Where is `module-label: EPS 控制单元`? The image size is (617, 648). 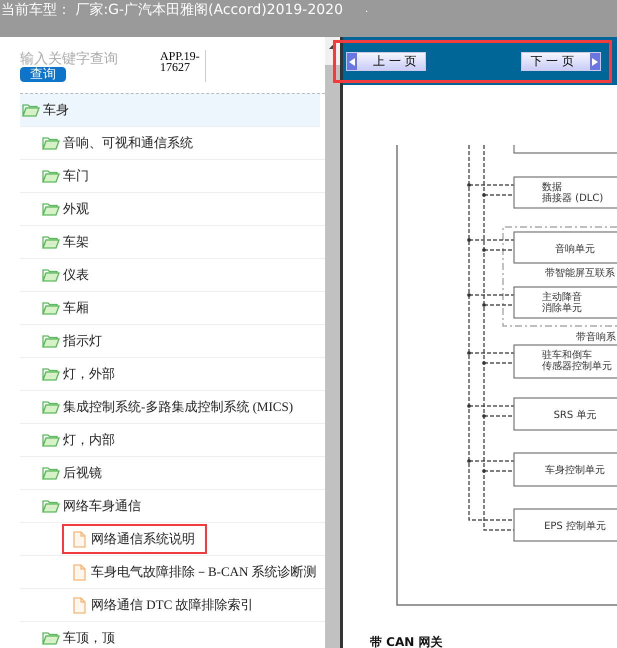
module-label: EPS 控制单元 is located at coordinates (575, 526).